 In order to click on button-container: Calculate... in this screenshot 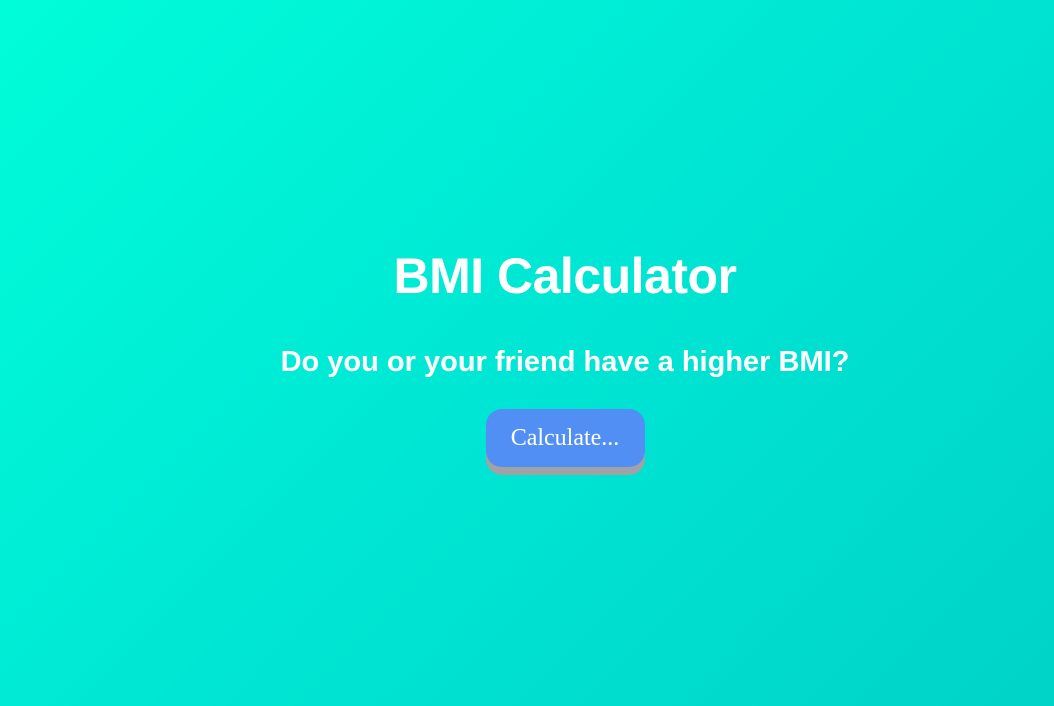, I will do `click(565, 438)`.